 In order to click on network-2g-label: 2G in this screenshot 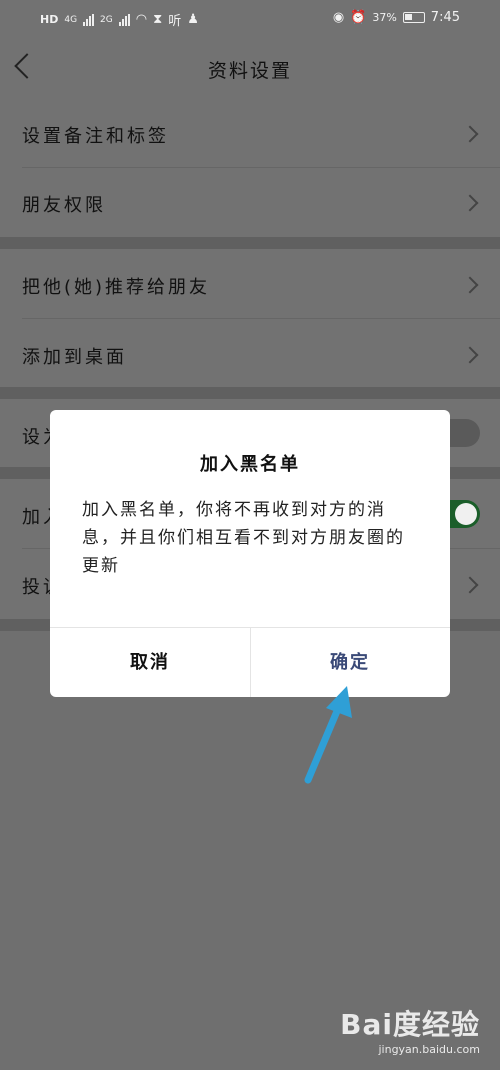, I will do `click(106, 19)`.